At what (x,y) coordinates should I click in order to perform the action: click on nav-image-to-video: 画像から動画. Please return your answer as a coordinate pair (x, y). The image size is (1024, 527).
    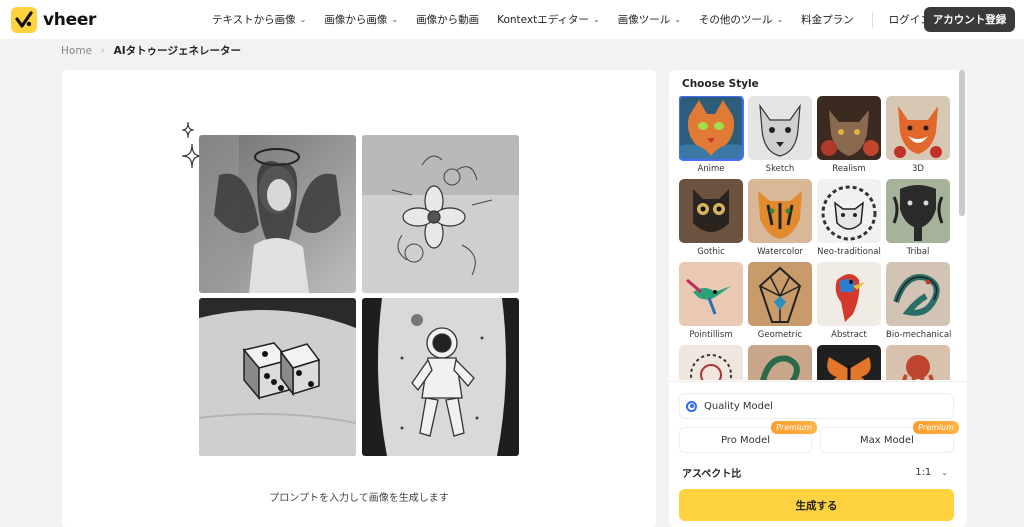
    Looking at the image, I should click on (447, 19).